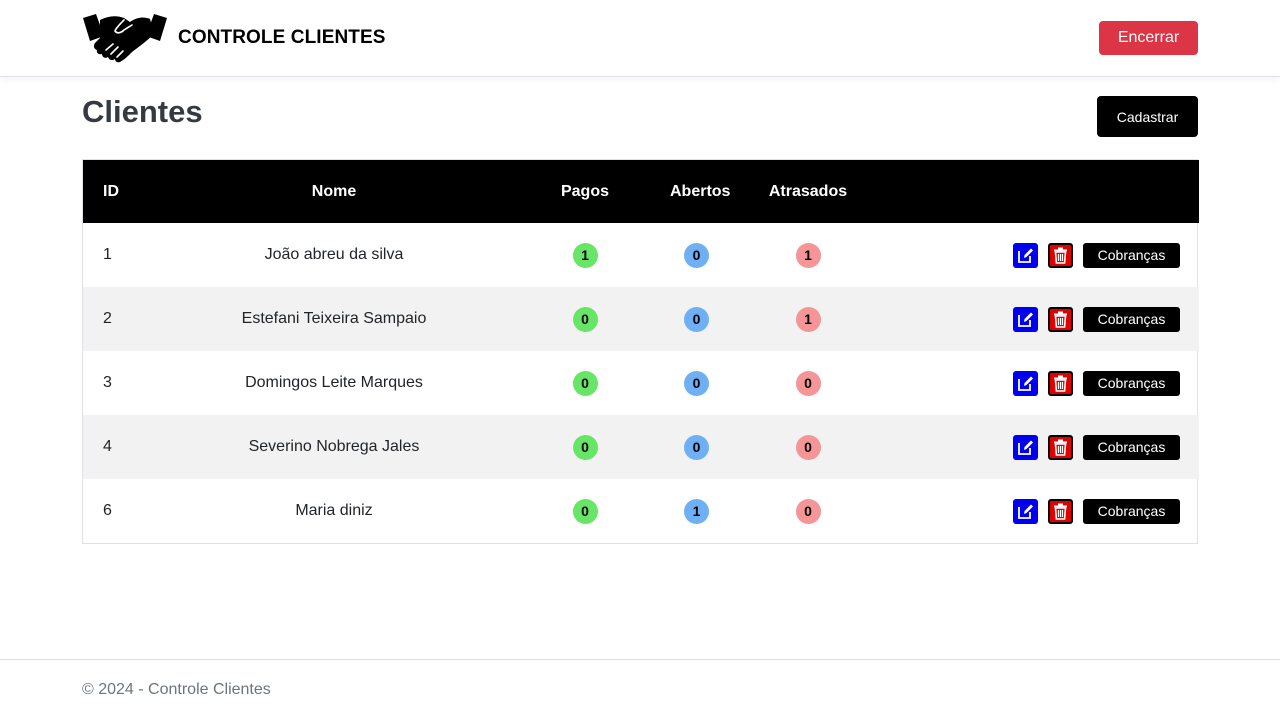 The width and height of the screenshot is (1280, 720). What do you see at coordinates (107, 318) in the screenshot?
I see `cell-id: 2` at bounding box center [107, 318].